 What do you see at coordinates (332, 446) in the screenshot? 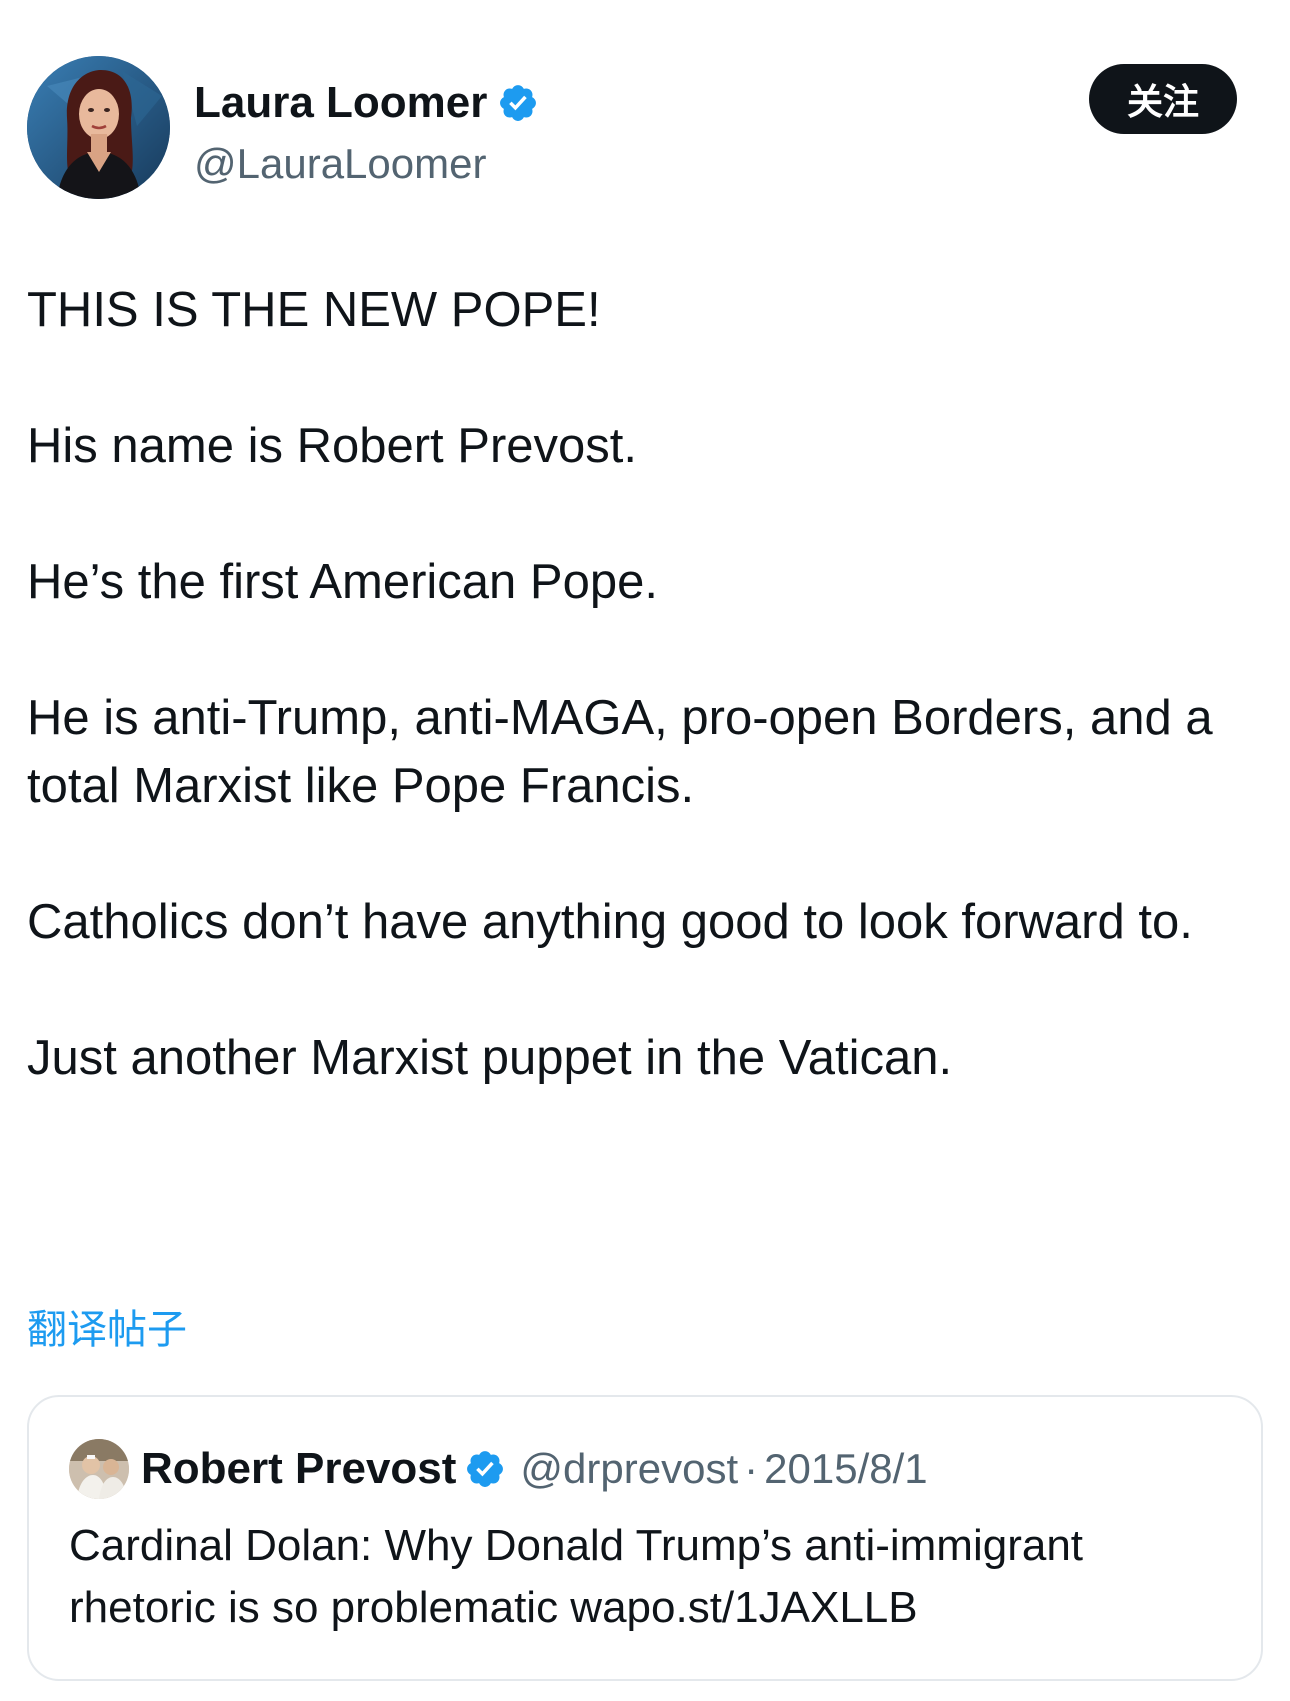
I see `tweet-paragraph: His name is Robert Prevost.` at bounding box center [332, 446].